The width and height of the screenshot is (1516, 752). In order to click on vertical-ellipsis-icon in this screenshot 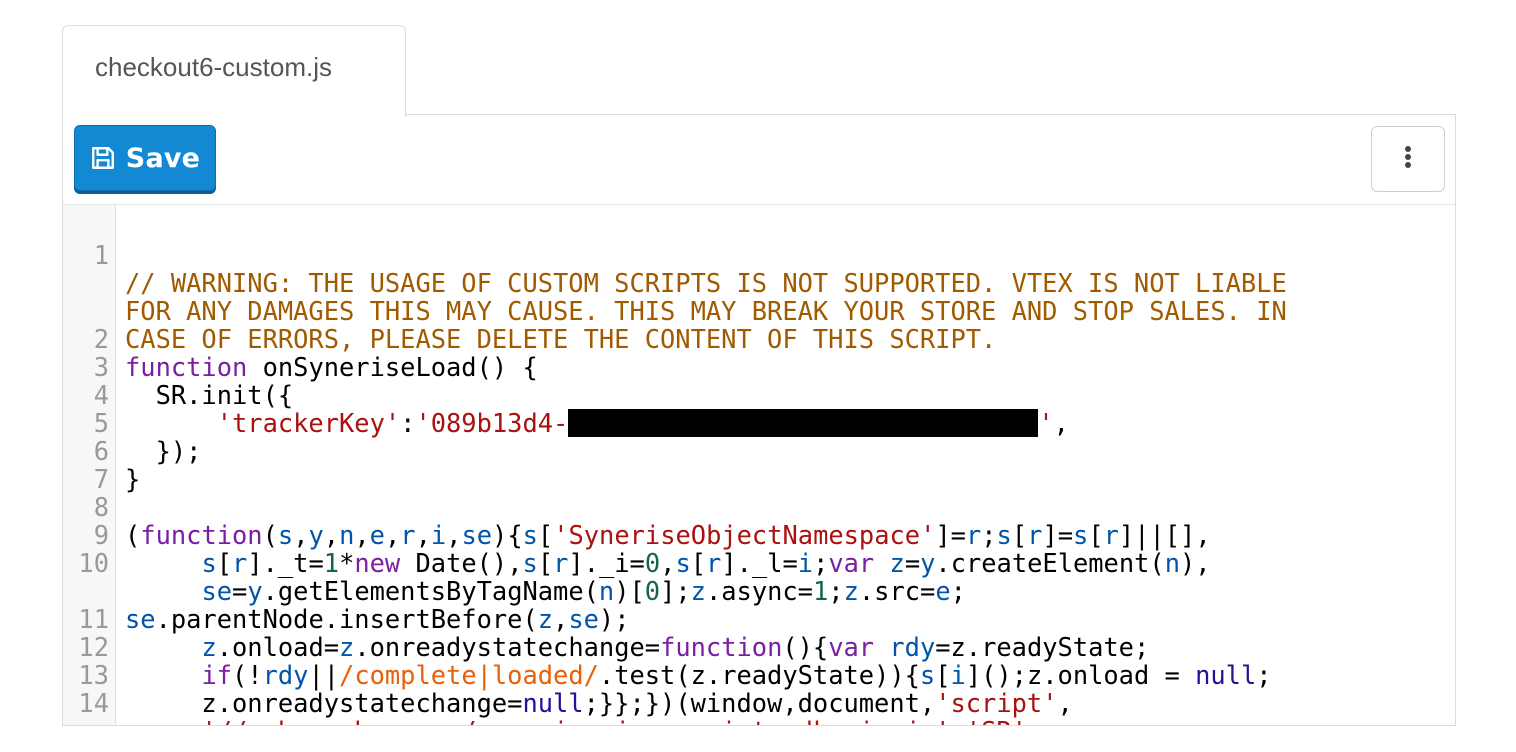, I will do `click(1408, 159)`.